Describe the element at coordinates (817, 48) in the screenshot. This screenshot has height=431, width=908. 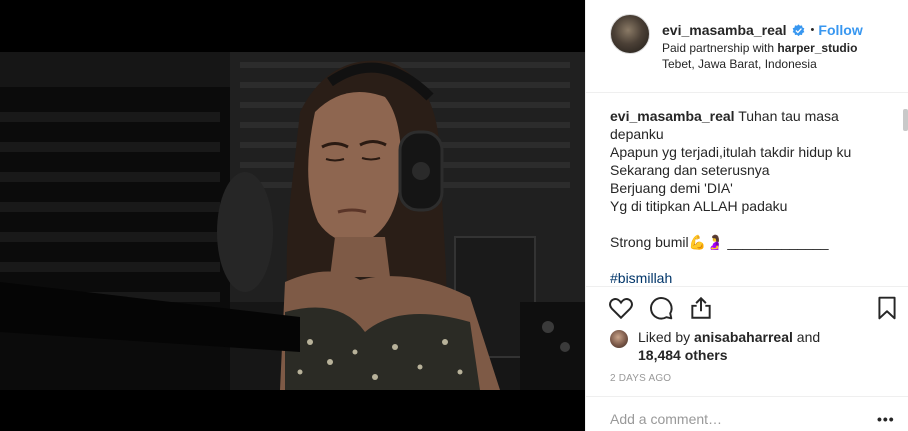
I see `partner-link: harper_studio` at that location.